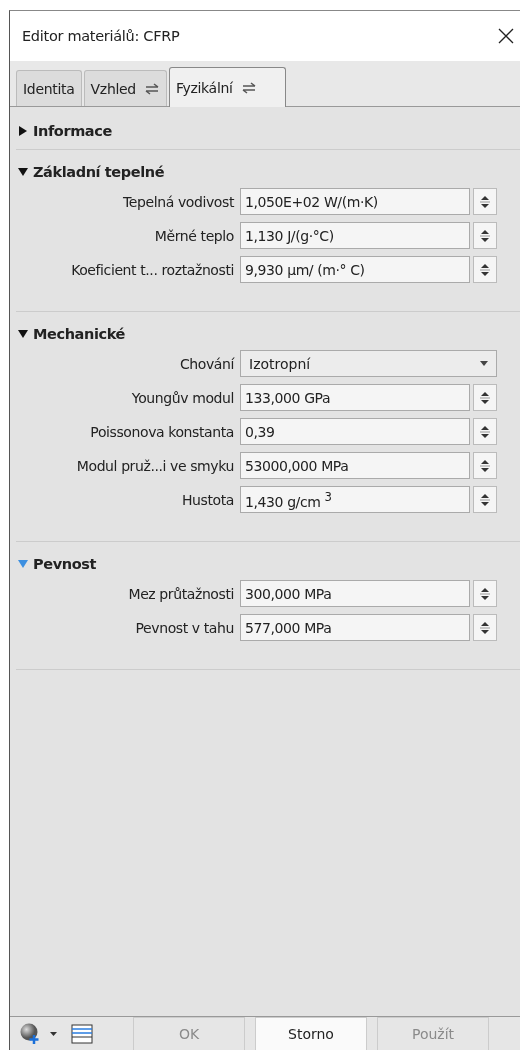  I want to click on field-label: Mez průtažnosti, so click(181, 593).